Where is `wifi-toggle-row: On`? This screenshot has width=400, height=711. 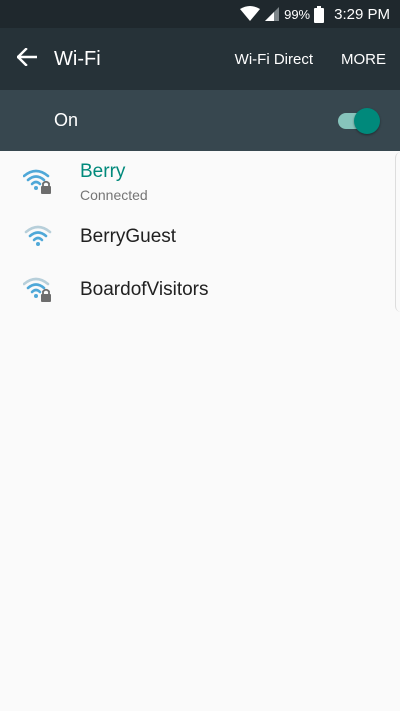
wifi-toggle-row: On is located at coordinates (200, 120).